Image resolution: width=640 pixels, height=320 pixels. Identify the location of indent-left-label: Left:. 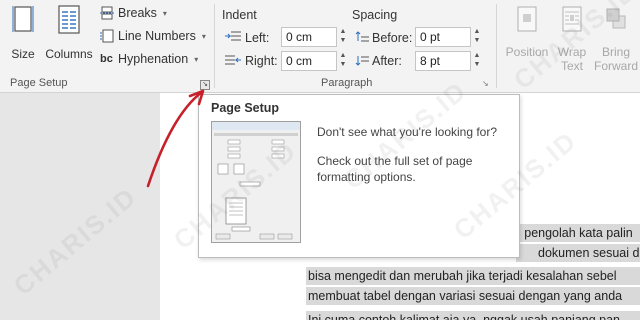
(257, 38).